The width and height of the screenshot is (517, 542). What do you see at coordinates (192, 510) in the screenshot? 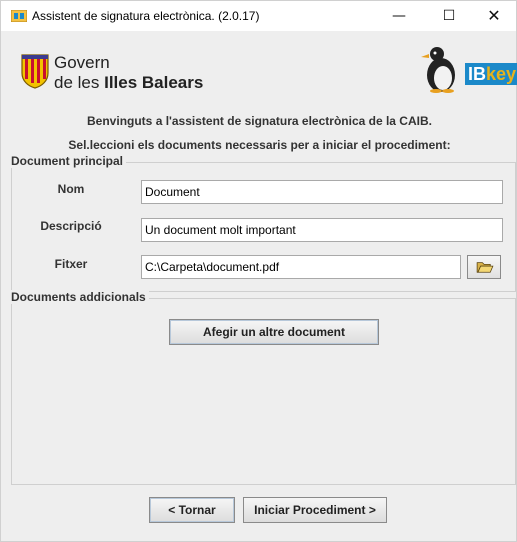
I see `back-button: < Tornar` at bounding box center [192, 510].